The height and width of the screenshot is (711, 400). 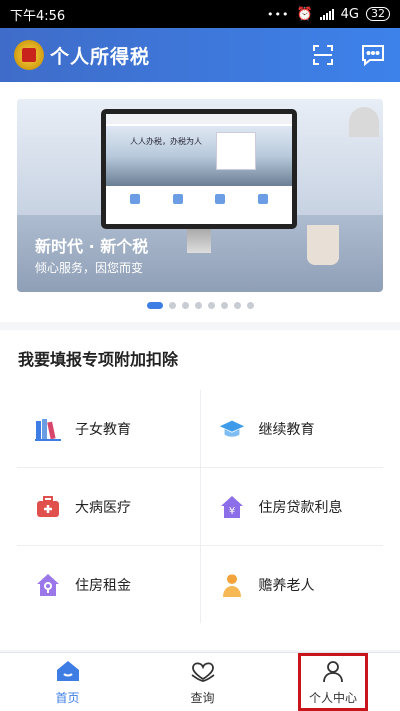 What do you see at coordinates (373, 55) in the screenshot?
I see `message-icon` at bounding box center [373, 55].